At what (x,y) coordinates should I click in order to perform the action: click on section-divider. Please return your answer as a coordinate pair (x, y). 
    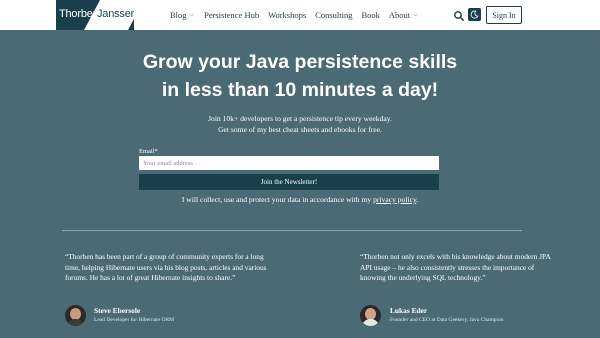
    Looking at the image, I should click on (292, 230).